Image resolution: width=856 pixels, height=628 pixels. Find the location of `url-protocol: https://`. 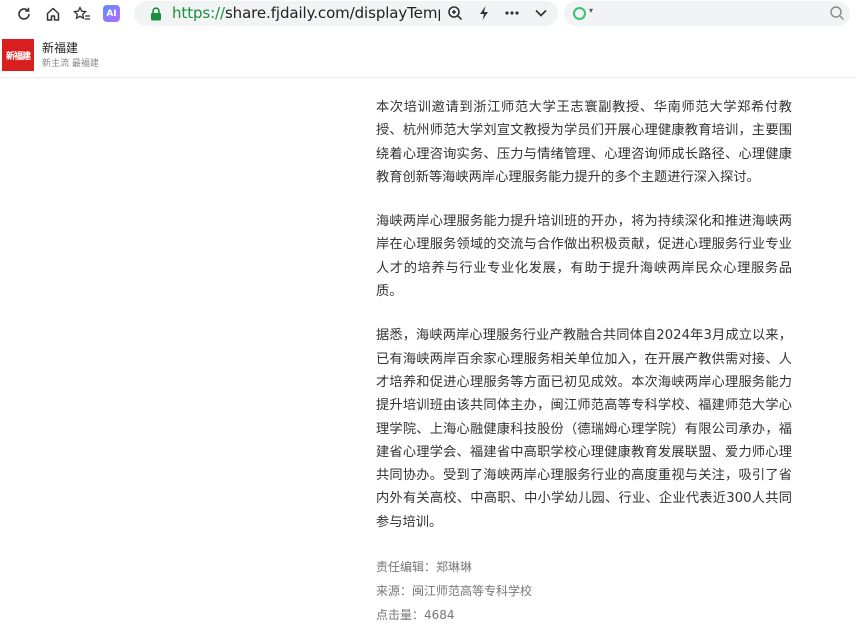

url-protocol: https:// is located at coordinates (198, 13).